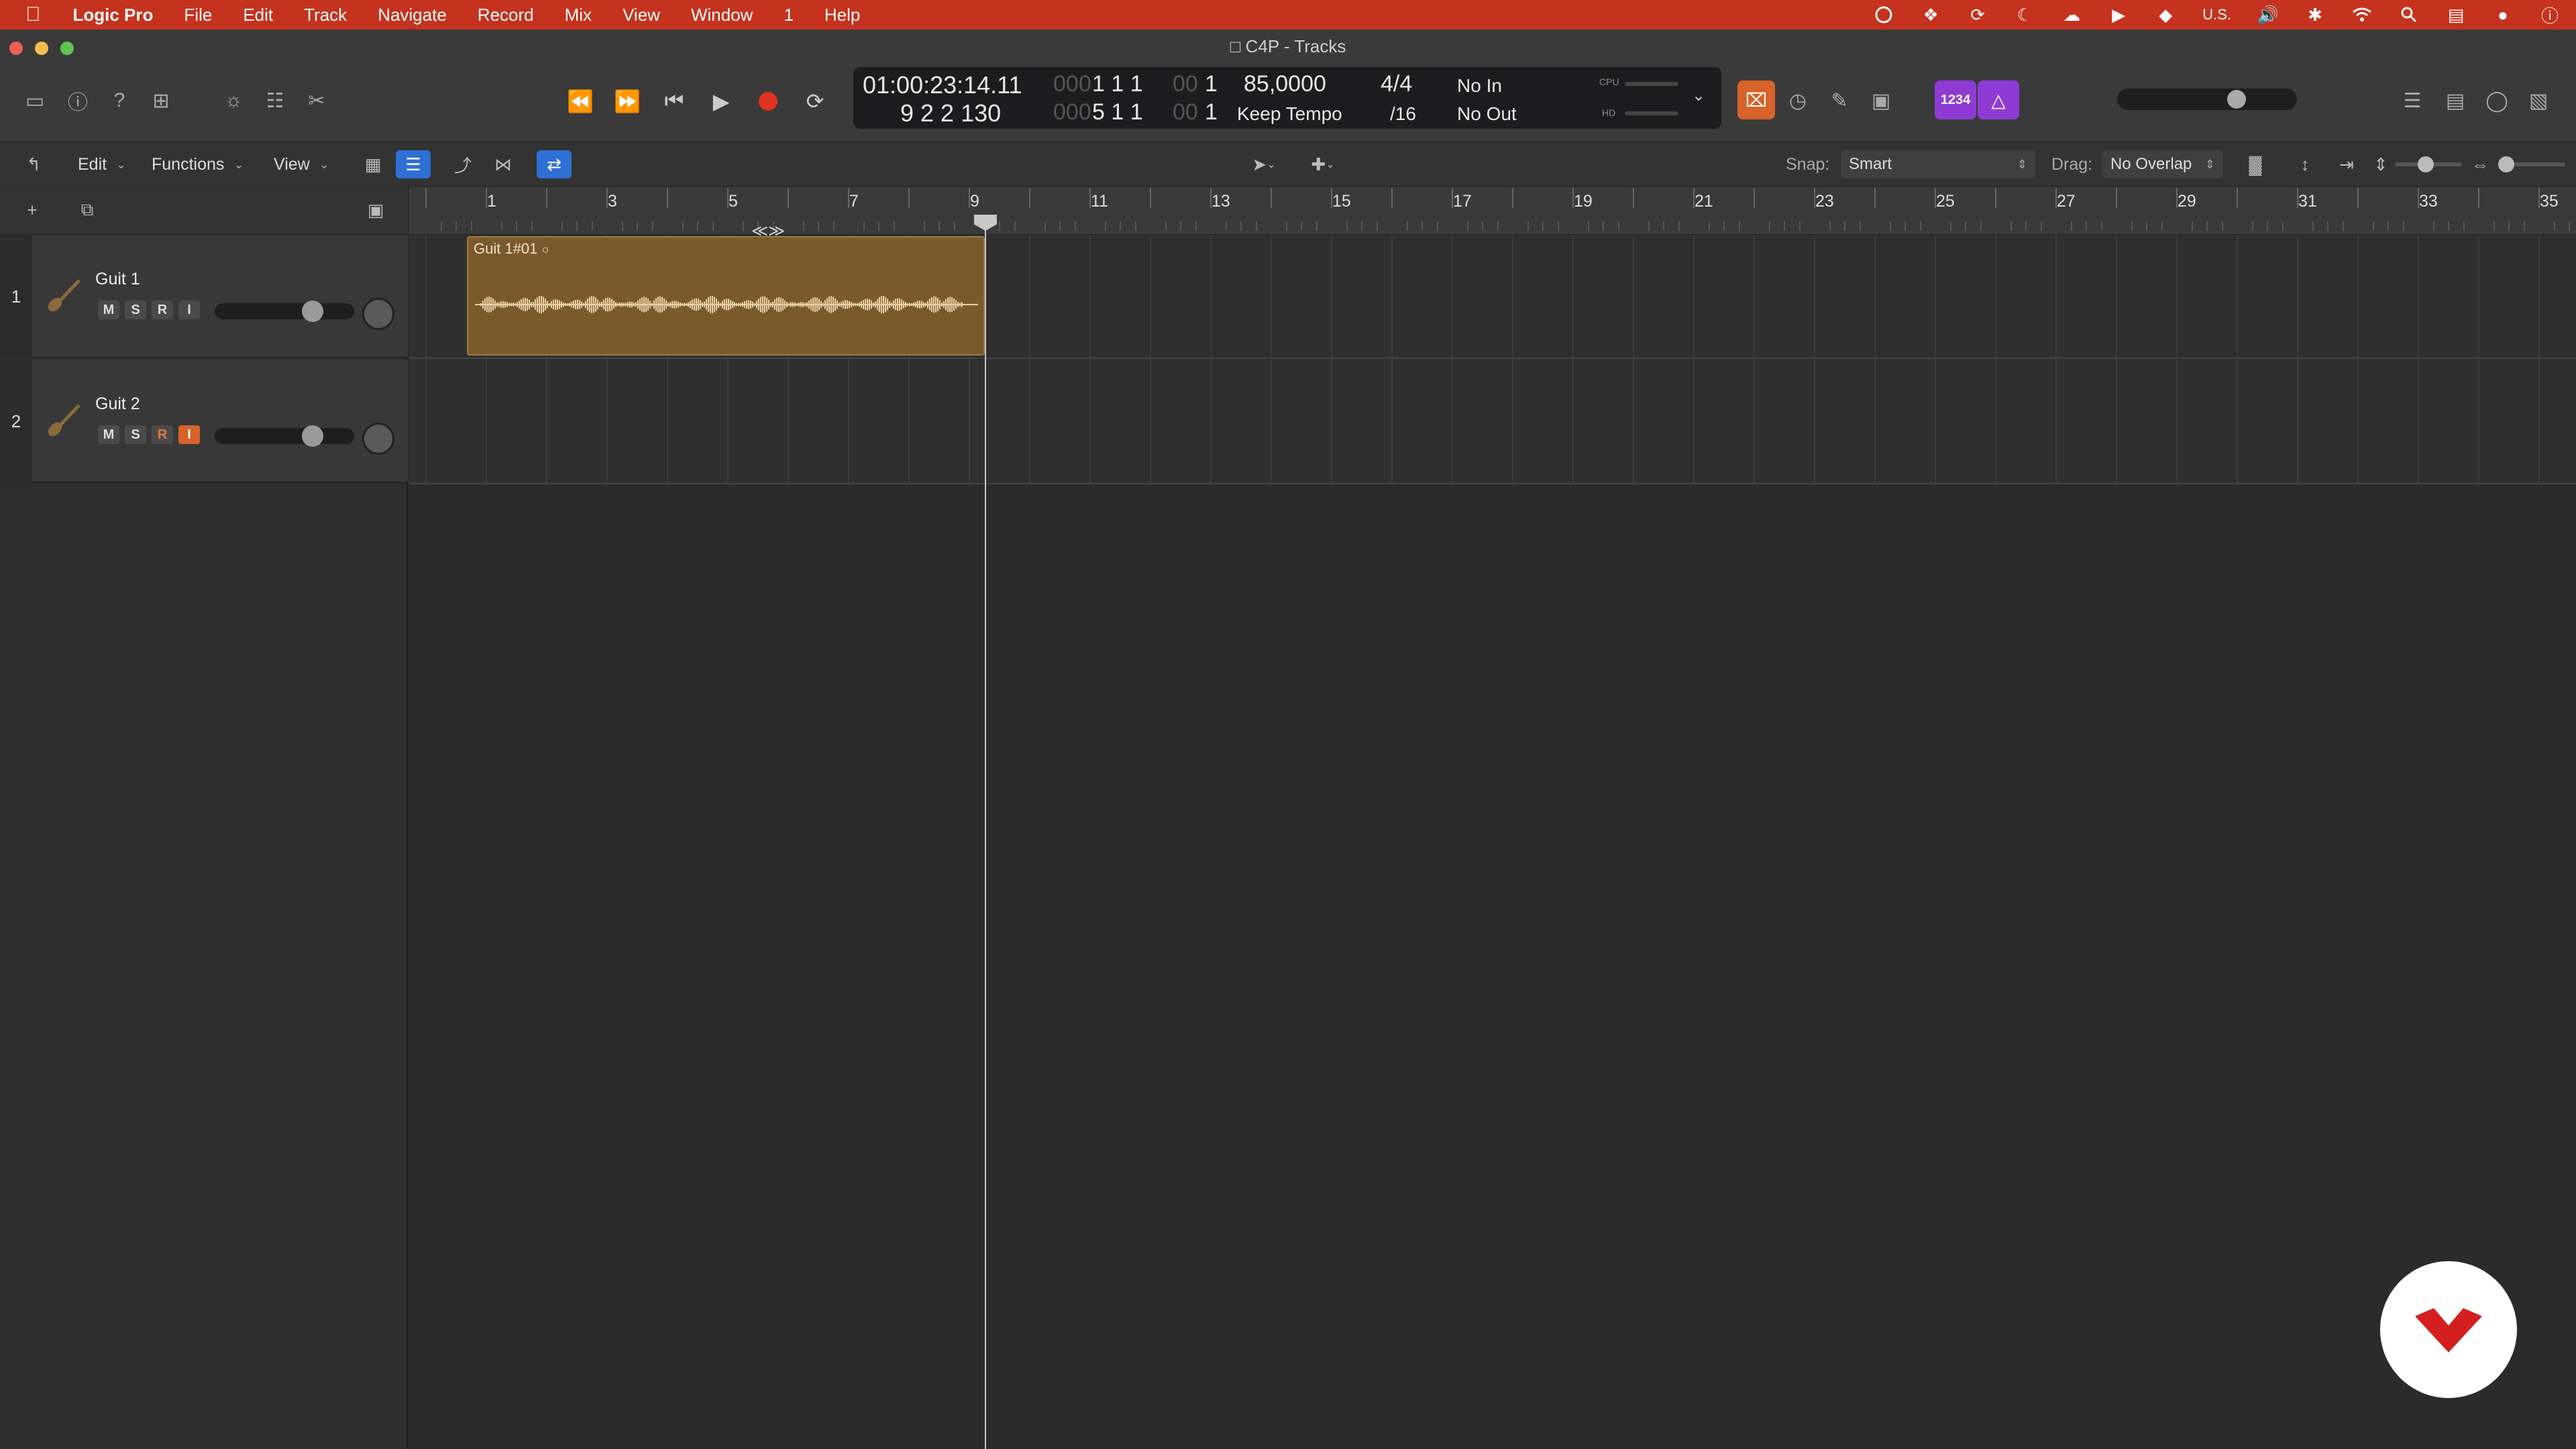 The image size is (2576, 1449). I want to click on dropbox-icon: ❖, so click(1931, 15).